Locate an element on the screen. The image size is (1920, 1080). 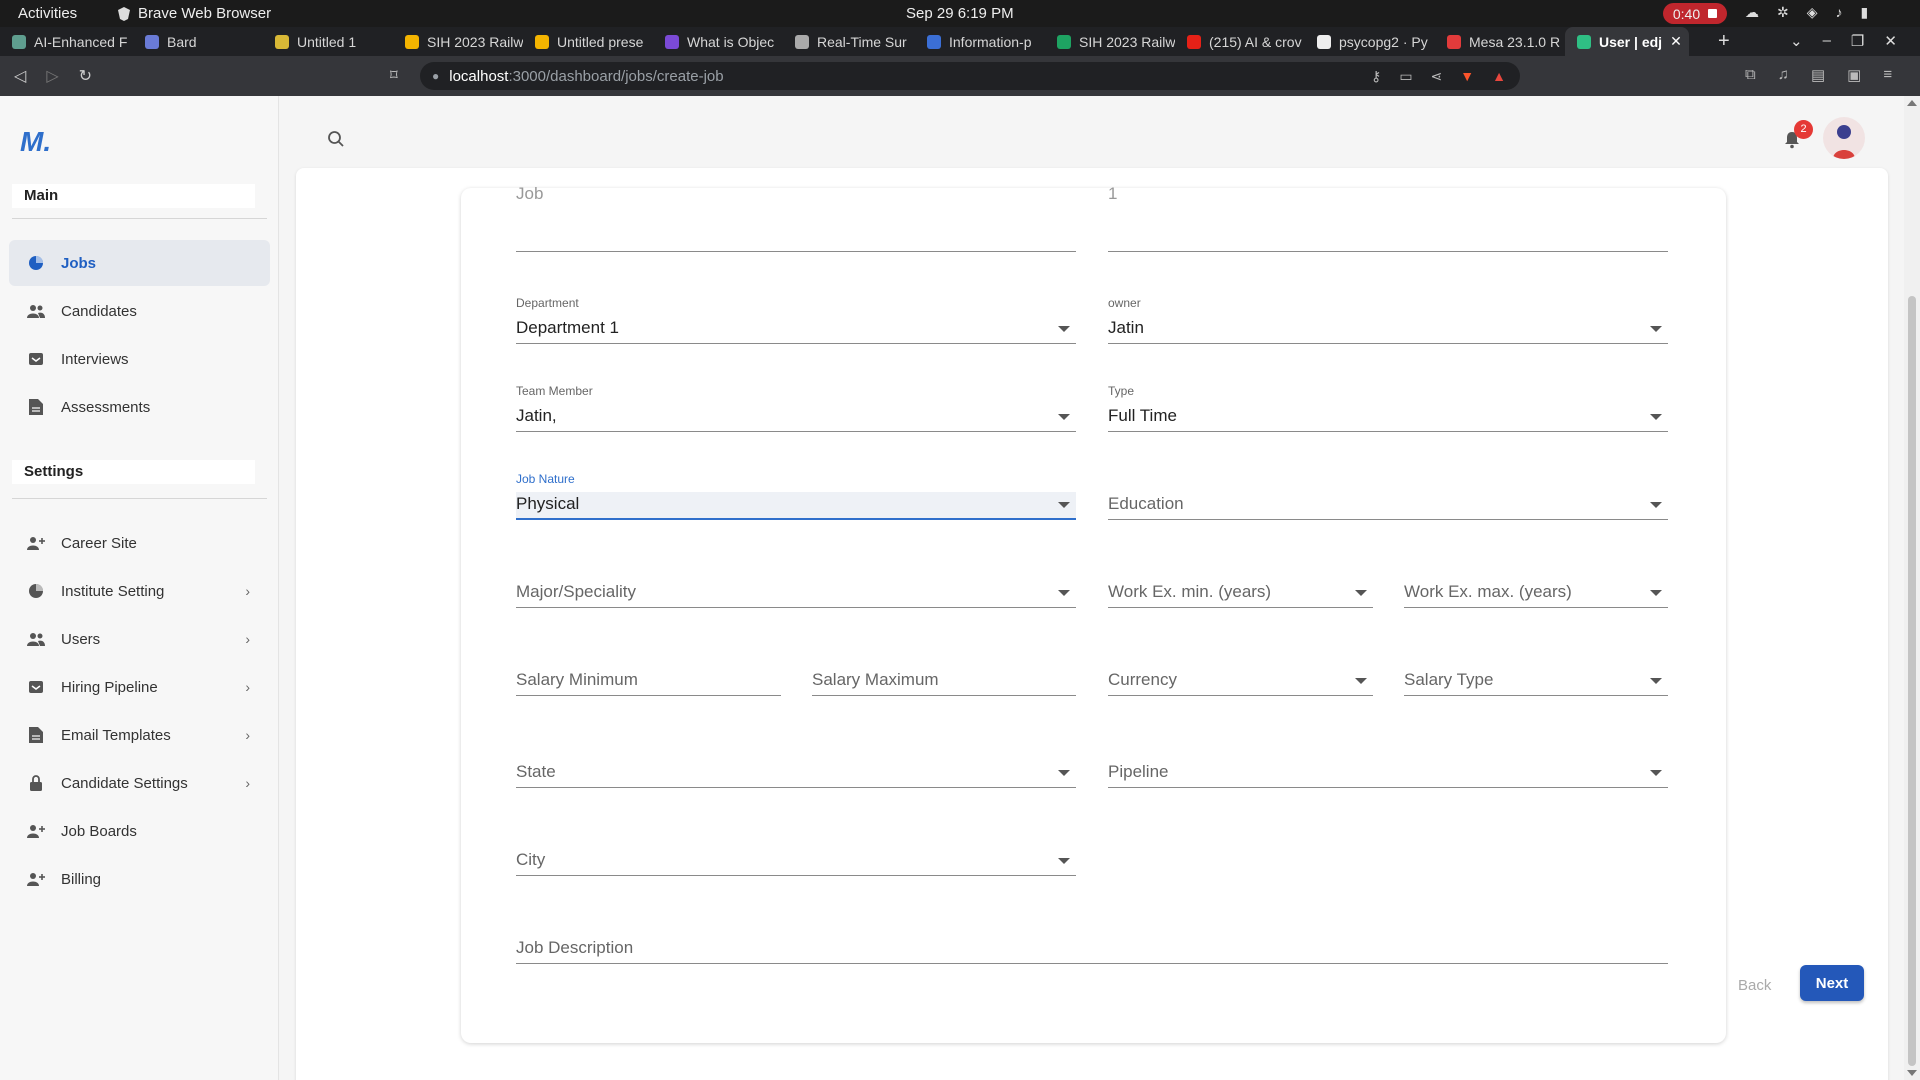
site-info-icon: ● is located at coordinates (435, 76).